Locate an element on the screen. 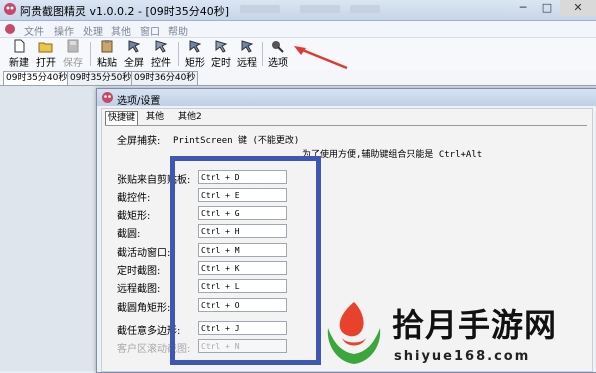 This screenshot has width=596, height=373. dialog-title-bar: 选项/设置 is located at coordinates (346, 98).